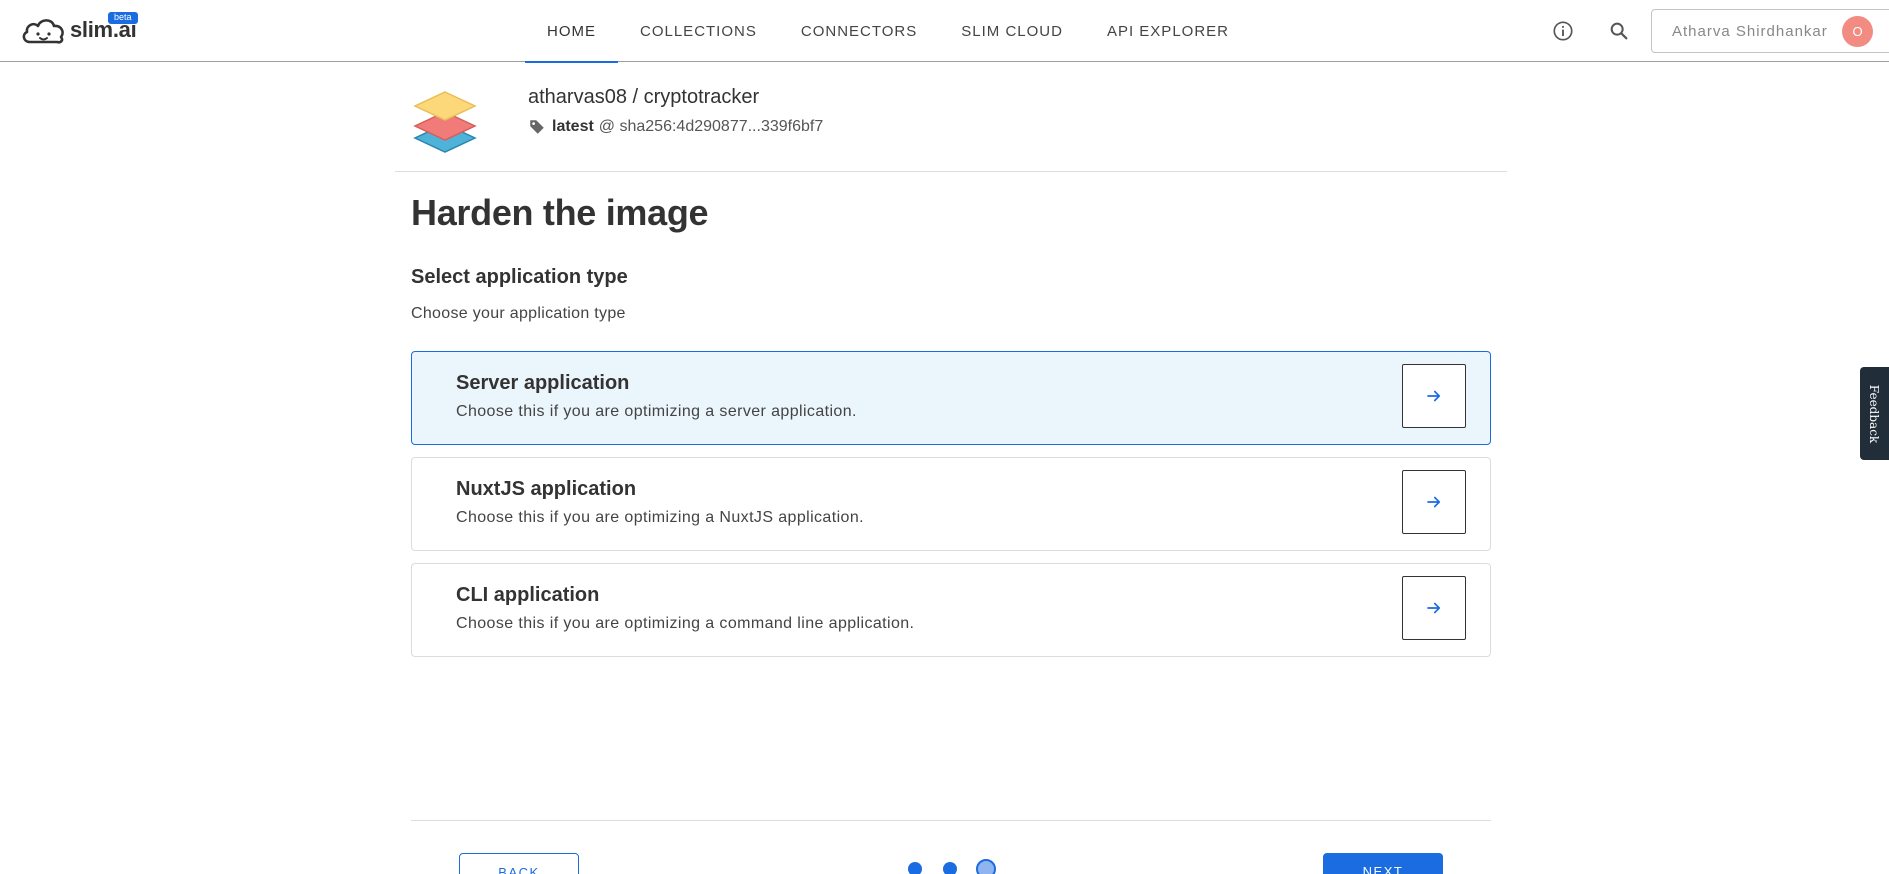  What do you see at coordinates (711, 126) in the screenshot?
I see `image-digest: @ sha256:4d290877...339f6bf7` at bounding box center [711, 126].